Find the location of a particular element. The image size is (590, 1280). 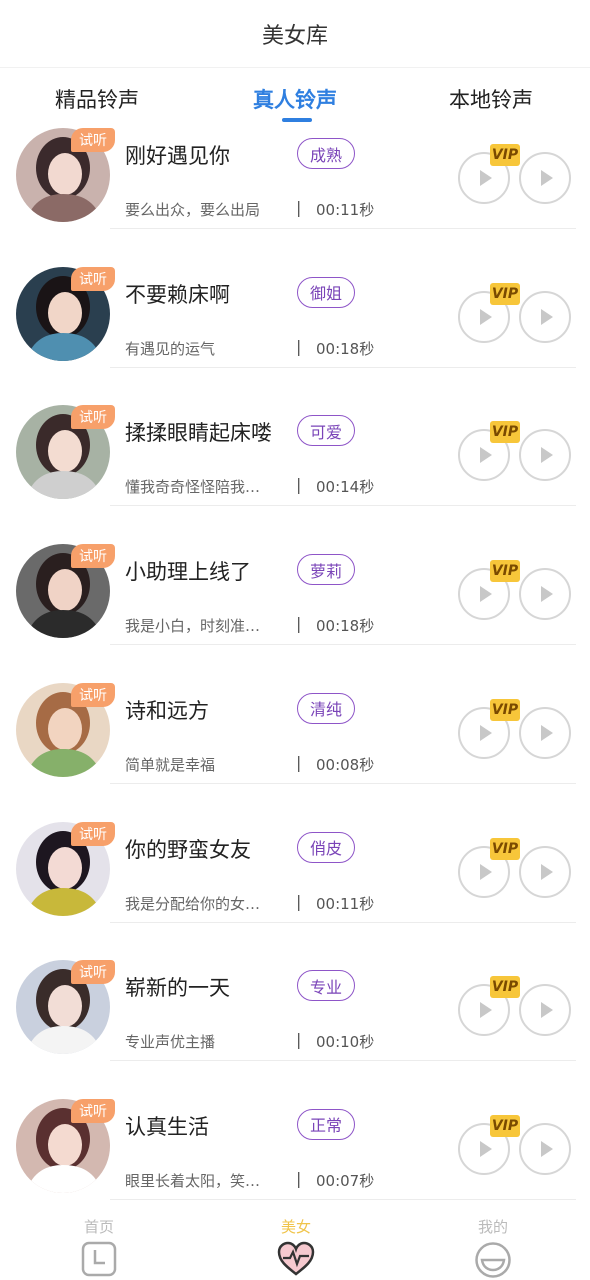

ringtone-title: 认真生活 is located at coordinates (167, 1126).